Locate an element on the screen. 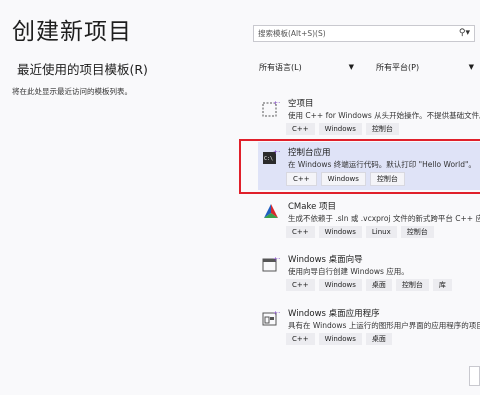 This screenshot has height=395, width=480. recent-templates-hint: 将在此处显示最近访问的模板列表。 is located at coordinates (72, 91).